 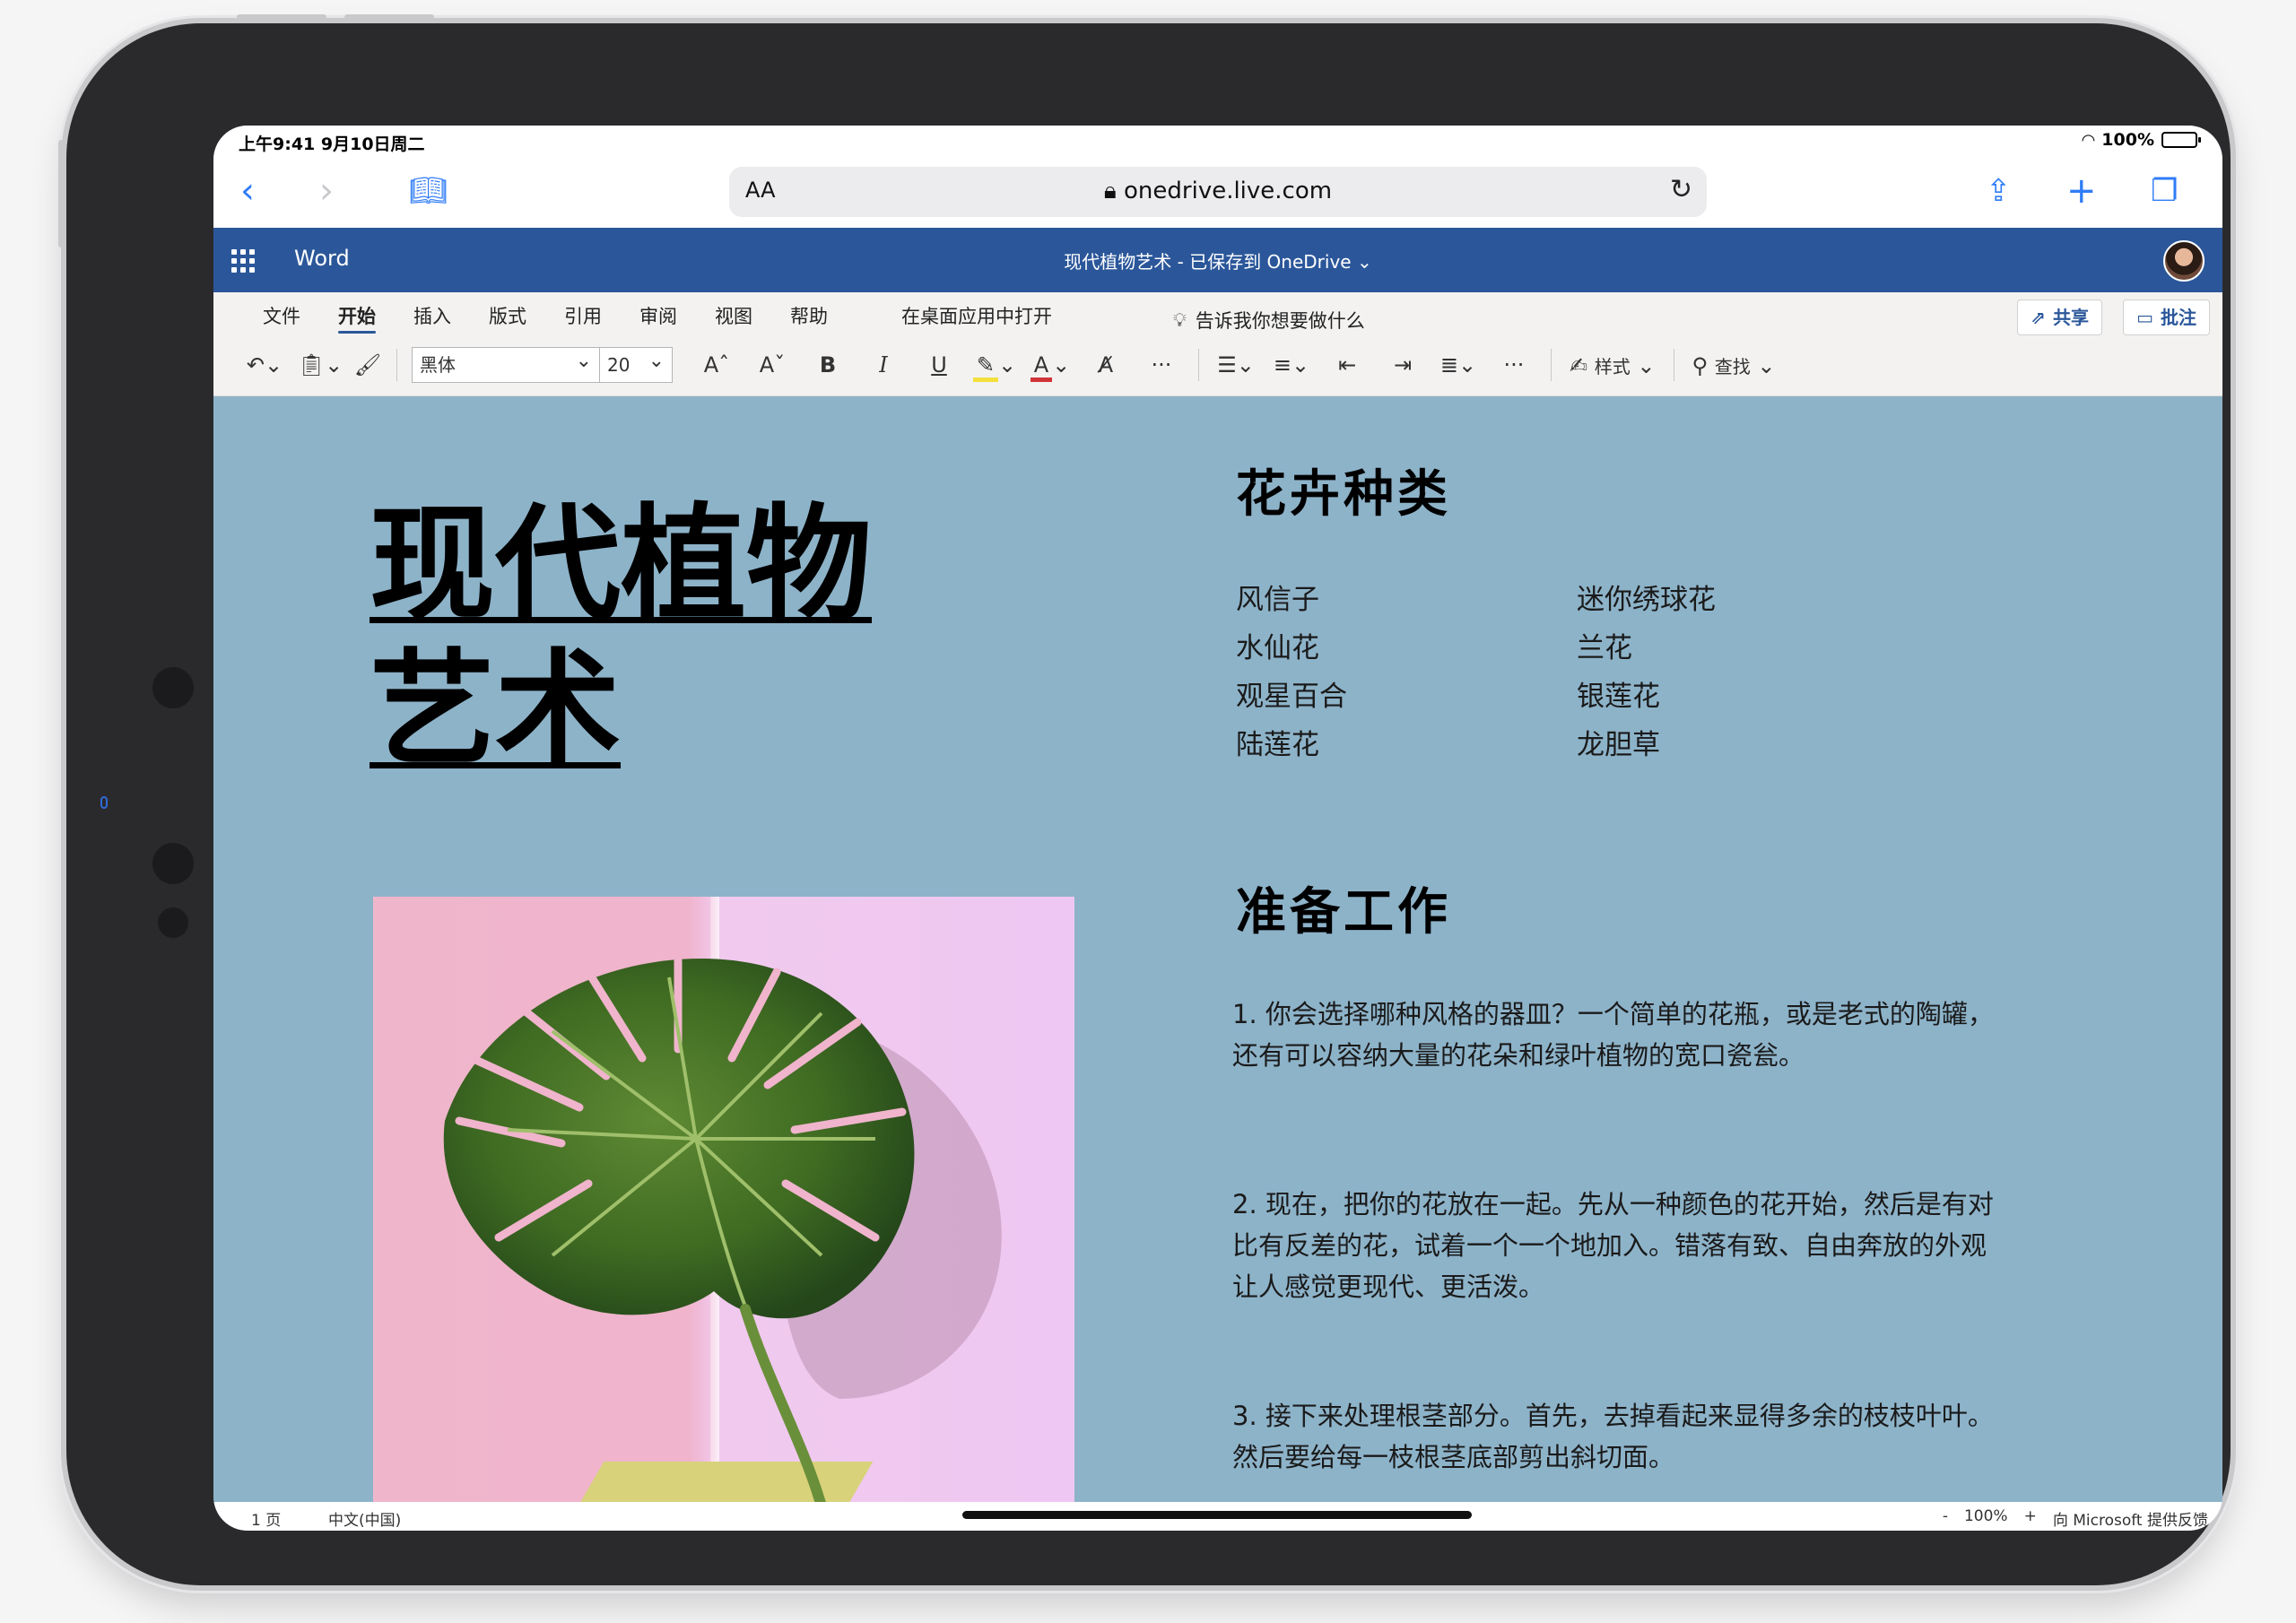 I want to click on document-status: 现代植物艺术 - 已保存到 OneDrive ⌄, so click(x=1217, y=260).